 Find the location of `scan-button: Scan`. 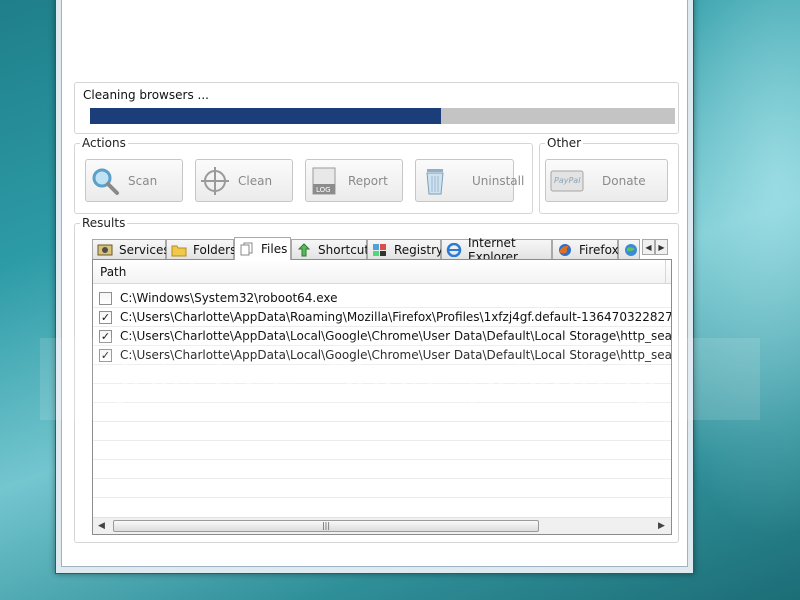

scan-button: Scan is located at coordinates (134, 180).